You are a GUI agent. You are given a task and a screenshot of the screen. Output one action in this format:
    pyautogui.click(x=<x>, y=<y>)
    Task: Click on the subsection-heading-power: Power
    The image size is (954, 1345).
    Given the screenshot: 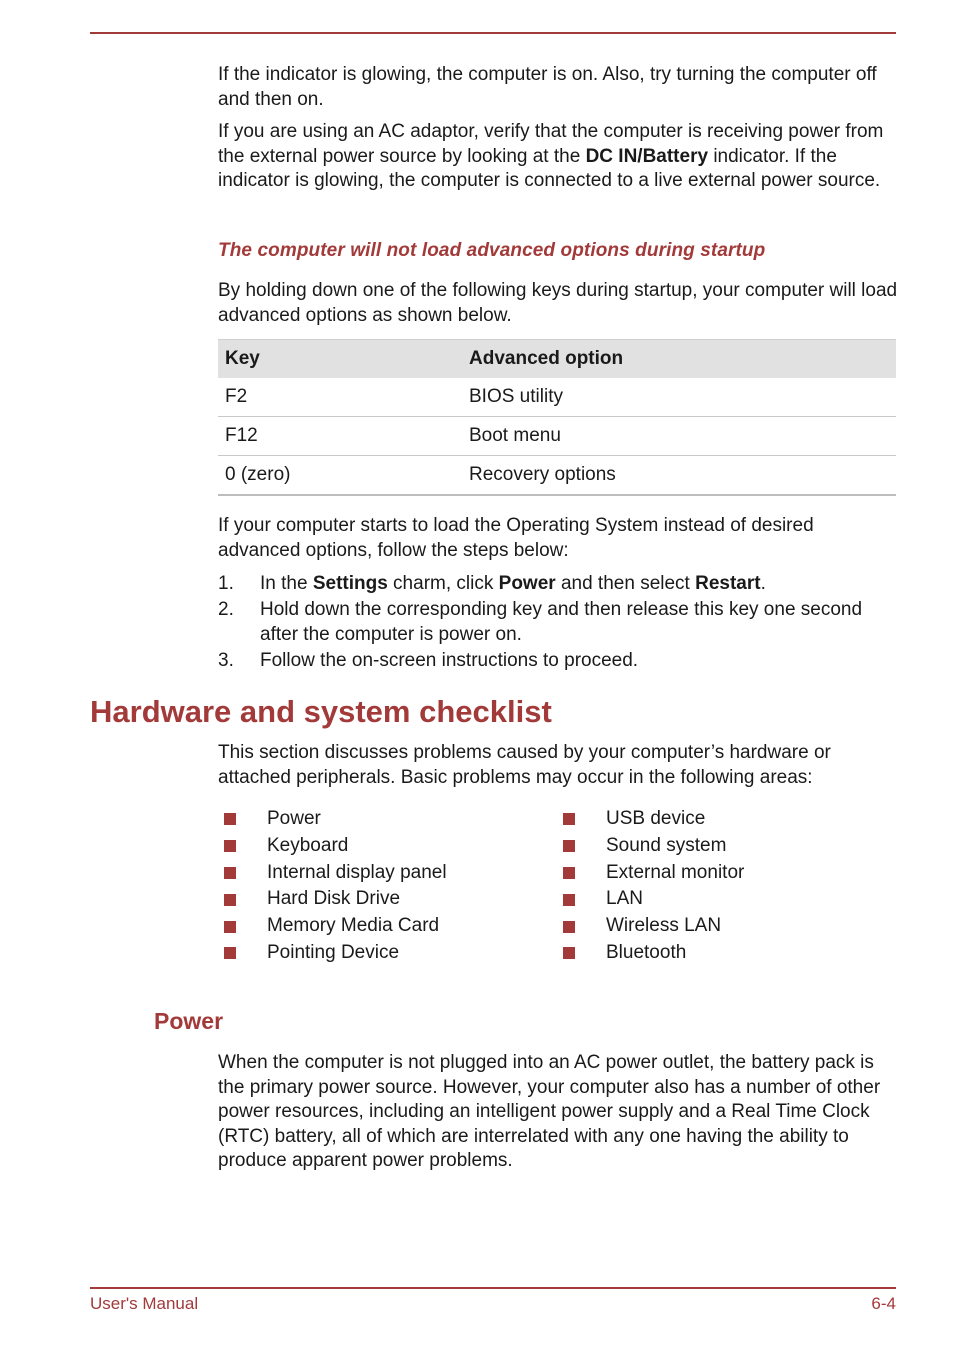 What is the action you would take?
    pyautogui.click(x=189, y=1021)
    